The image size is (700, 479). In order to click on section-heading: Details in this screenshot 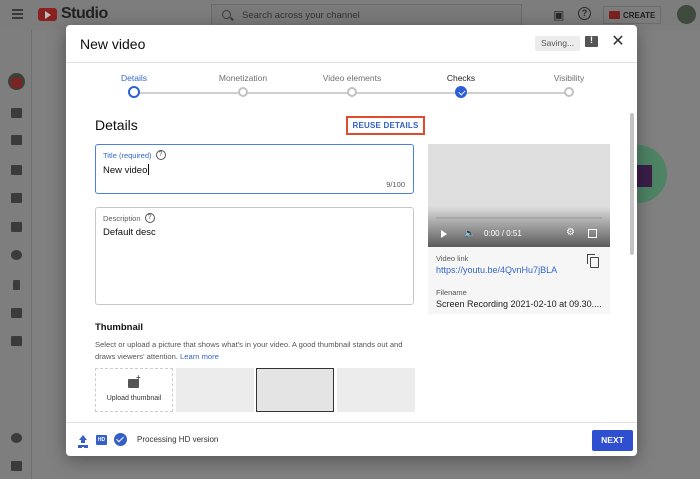, I will do `click(116, 125)`.